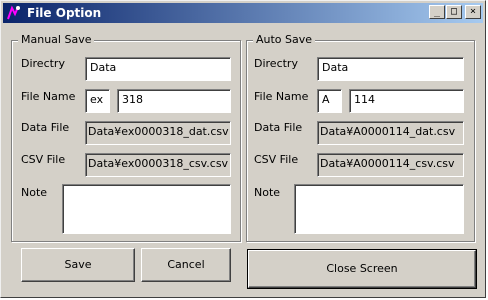 The image size is (488, 300). Describe the element at coordinates (158, 165) in the screenshot. I see `manual-csvfile-field: Data¥ex0000318_csv.csv` at that location.